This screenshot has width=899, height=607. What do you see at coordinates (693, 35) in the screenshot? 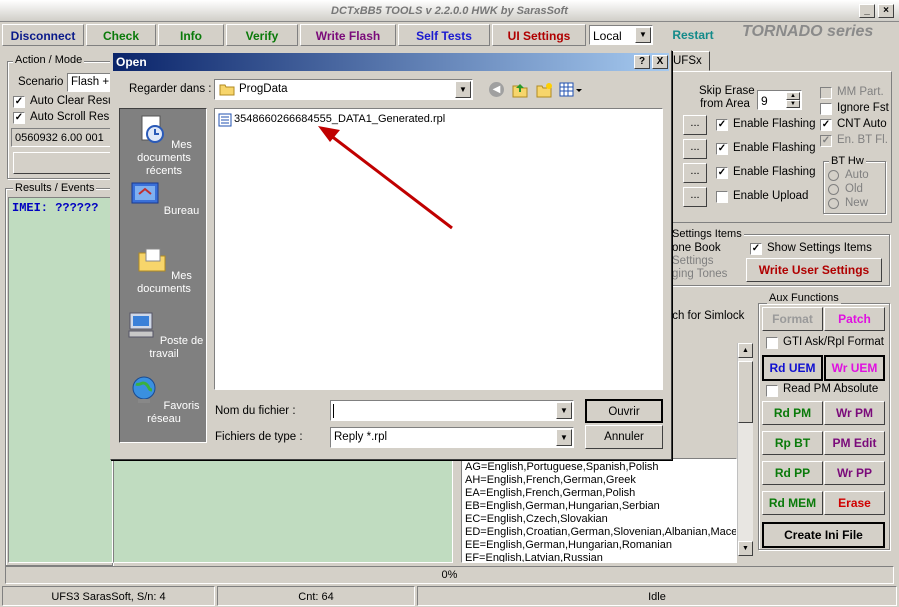
I see `restart-button: Restart` at bounding box center [693, 35].